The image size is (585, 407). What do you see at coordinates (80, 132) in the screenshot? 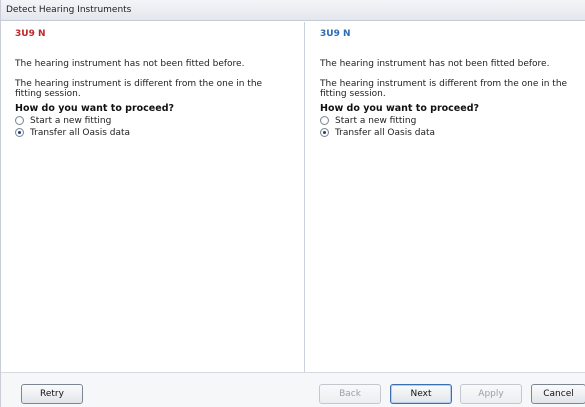
I see `left-option-transfer-oasis-data-label: Transfer all Oasis data` at bounding box center [80, 132].